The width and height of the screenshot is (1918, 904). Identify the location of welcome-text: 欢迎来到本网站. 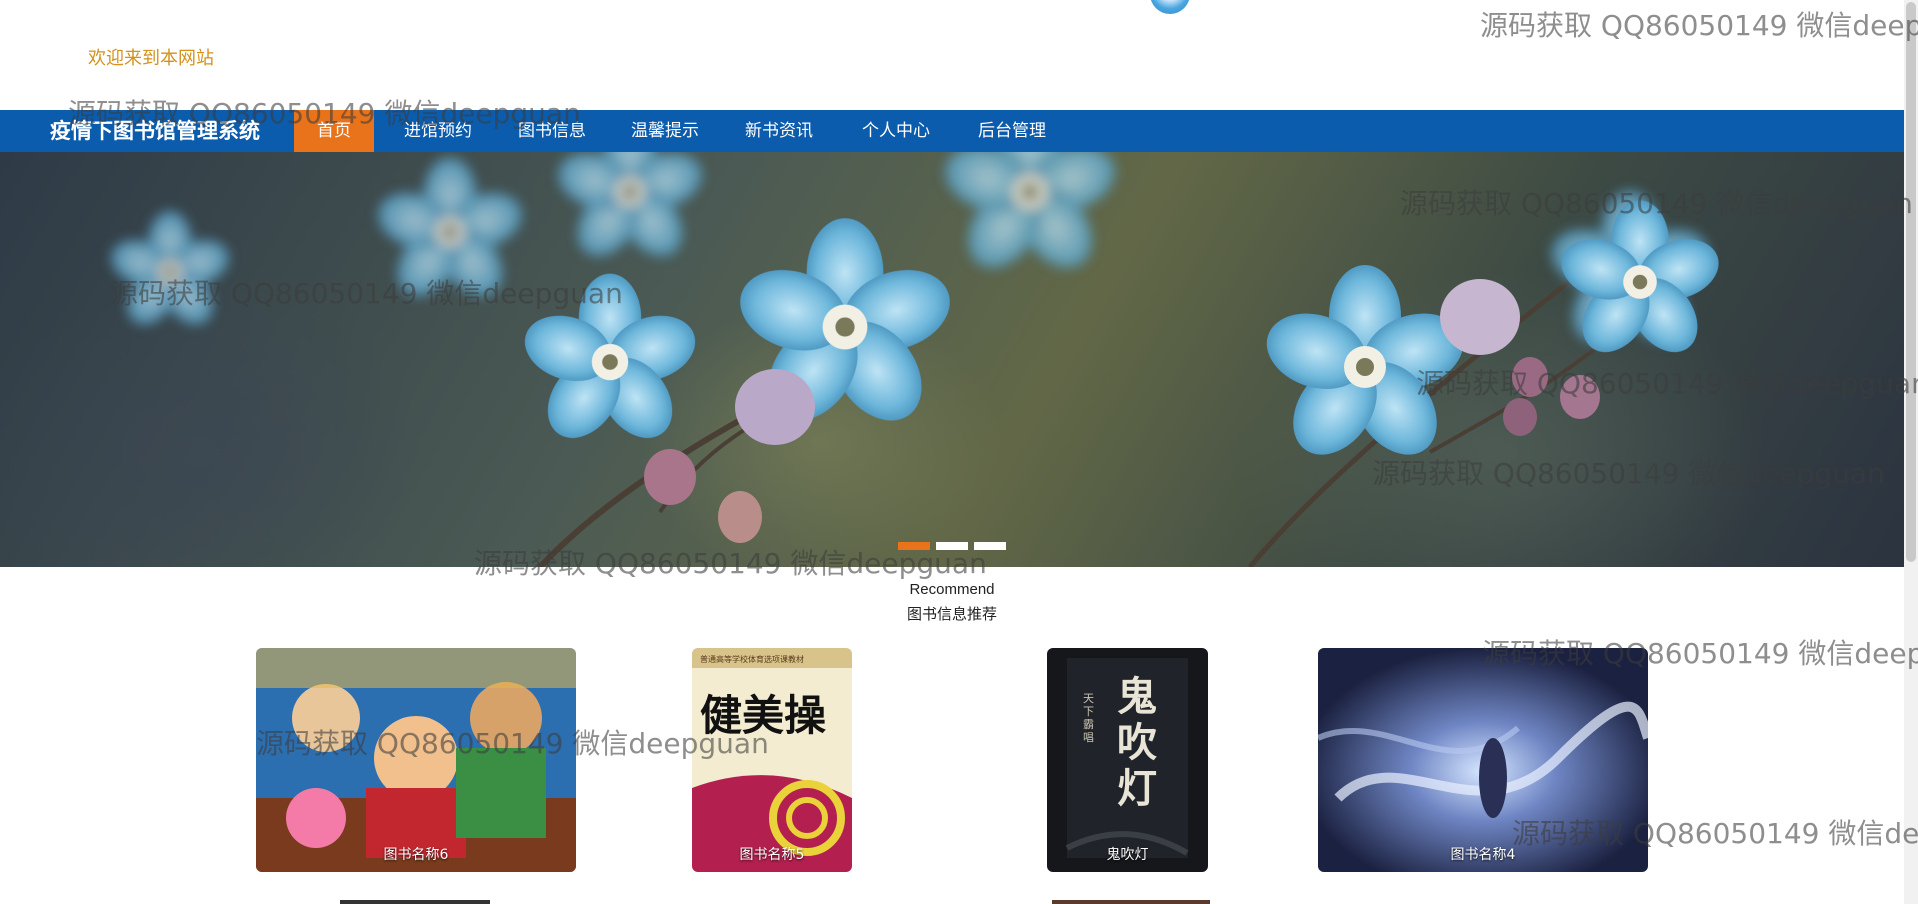
(151, 58).